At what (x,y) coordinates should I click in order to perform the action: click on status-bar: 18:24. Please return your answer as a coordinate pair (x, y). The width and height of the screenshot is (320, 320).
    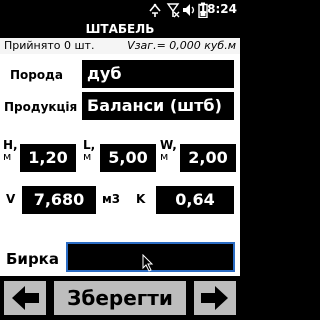
    Looking at the image, I should click on (120, 10).